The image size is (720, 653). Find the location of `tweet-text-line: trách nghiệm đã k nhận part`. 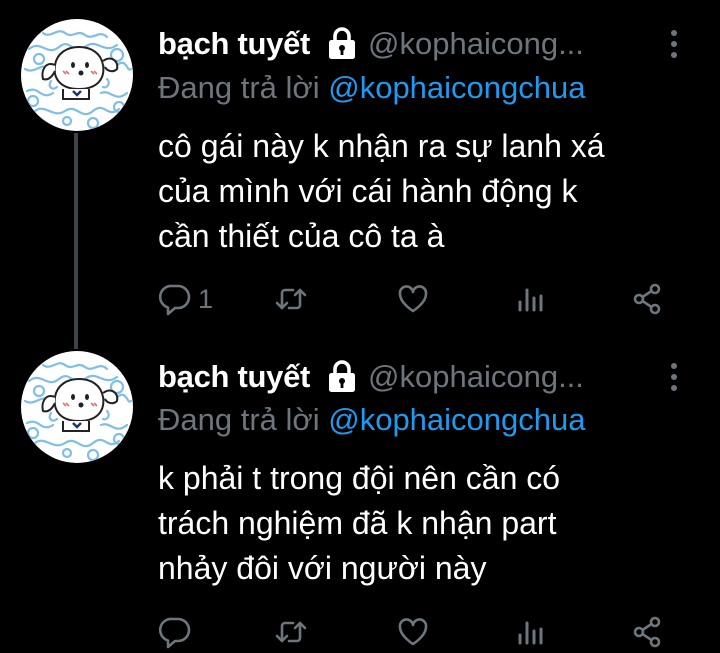

tweet-text-line: trách nghiệm đã k nhận part is located at coordinates (357, 523).